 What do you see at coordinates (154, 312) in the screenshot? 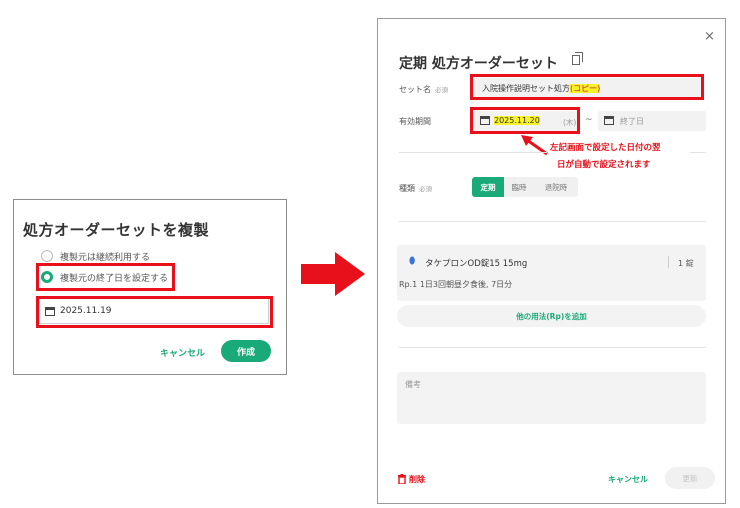
I see `highlight-date-field` at bounding box center [154, 312].